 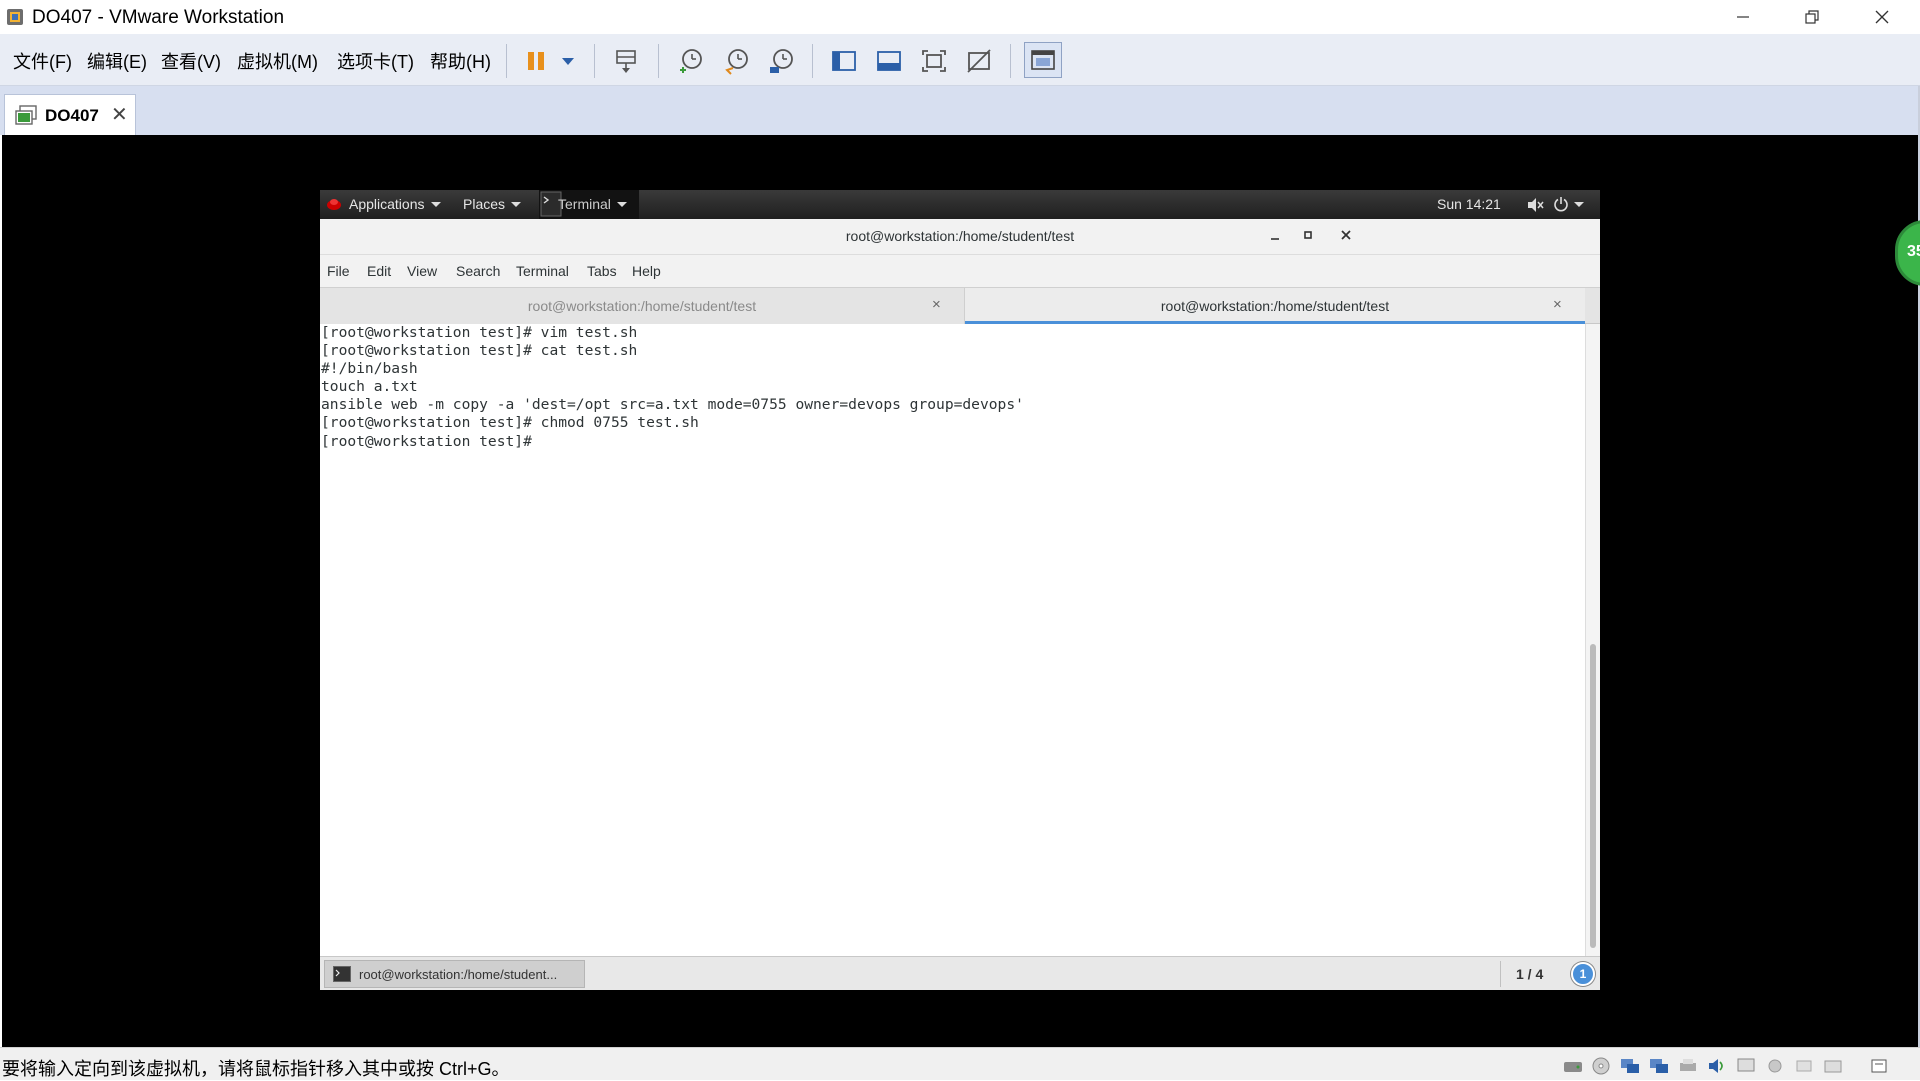 What do you see at coordinates (1308, 235) in the screenshot?
I see `terminal-maximize-icon` at bounding box center [1308, 235].